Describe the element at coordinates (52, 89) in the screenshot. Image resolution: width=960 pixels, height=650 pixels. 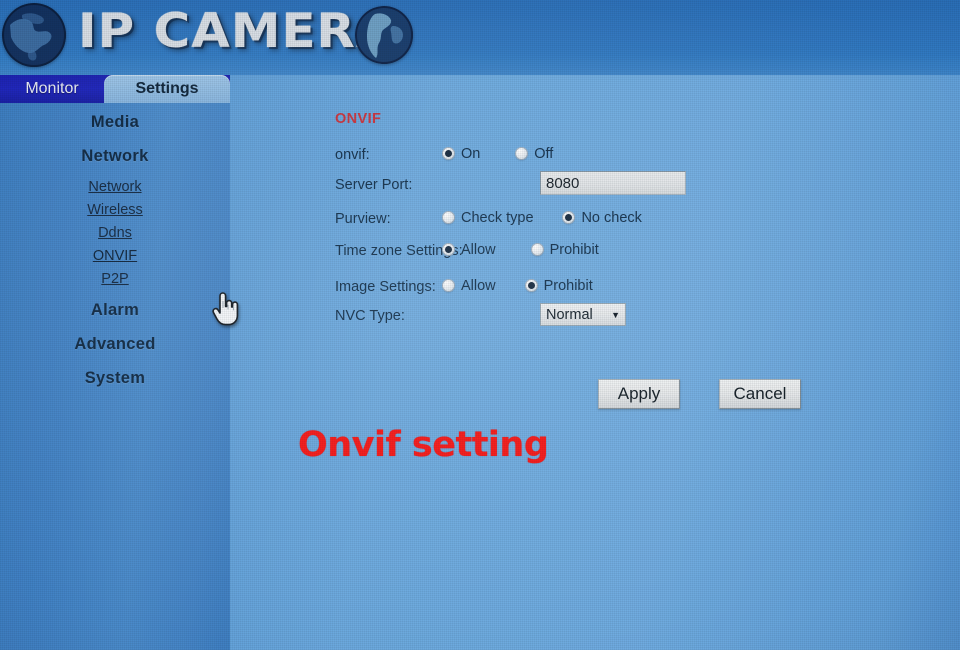
I see `tab-monitor: Monitor` at that location.